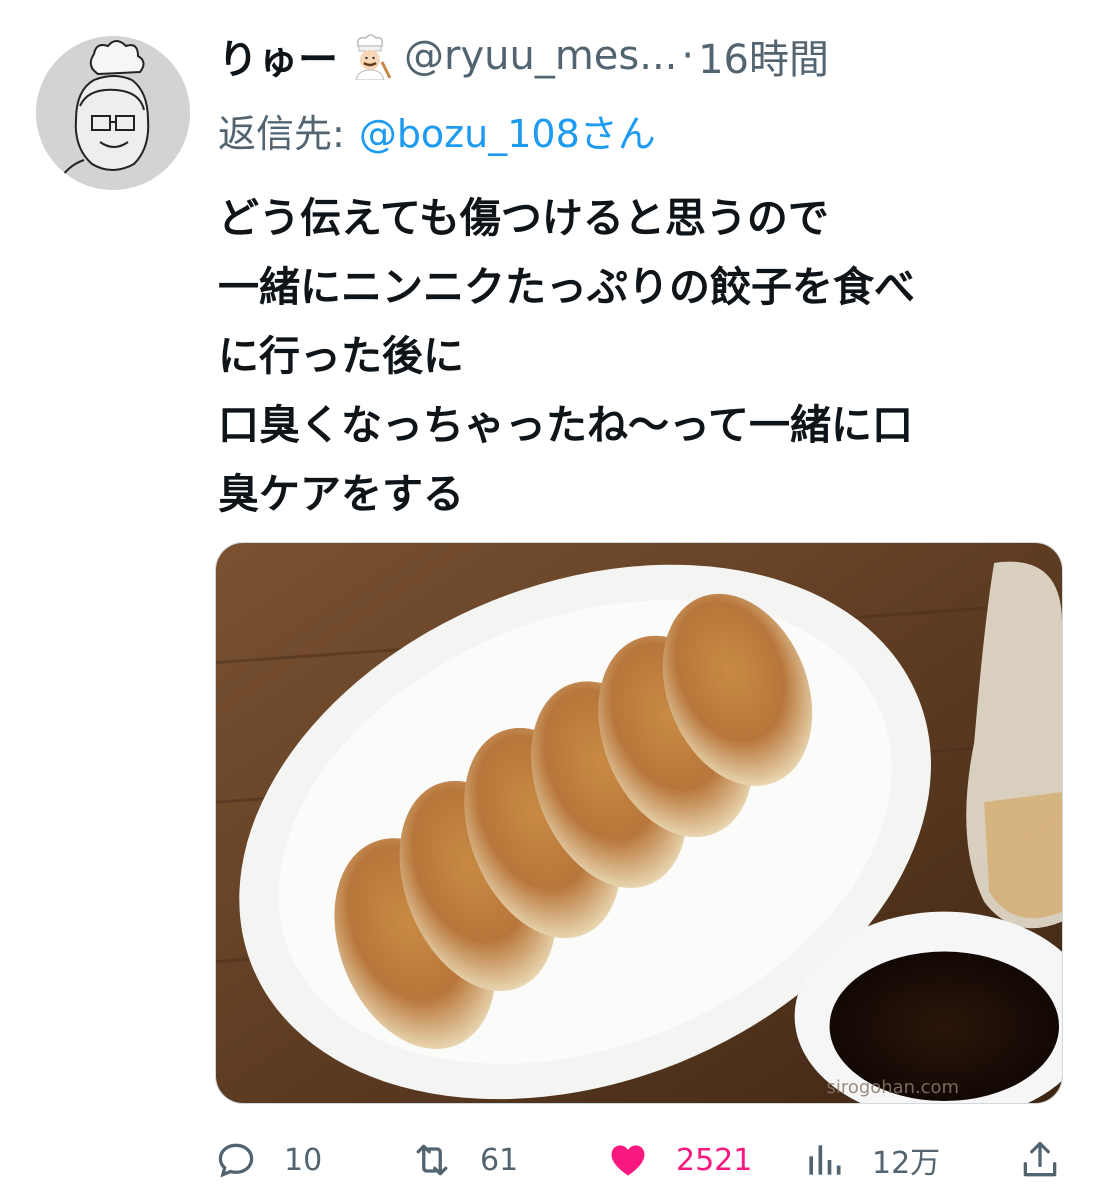 This screenshot has width=1098, height=1200. I want to click on tweet-text-line: 臭ケアをする, so click(341, 494).